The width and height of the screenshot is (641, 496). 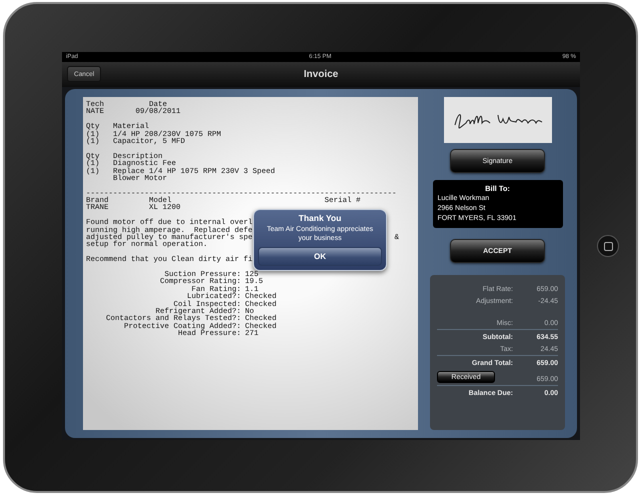 What do you see at coordinates (608, 246) in the screenshot?
I see `home-button` at bounding box center [608, 246].